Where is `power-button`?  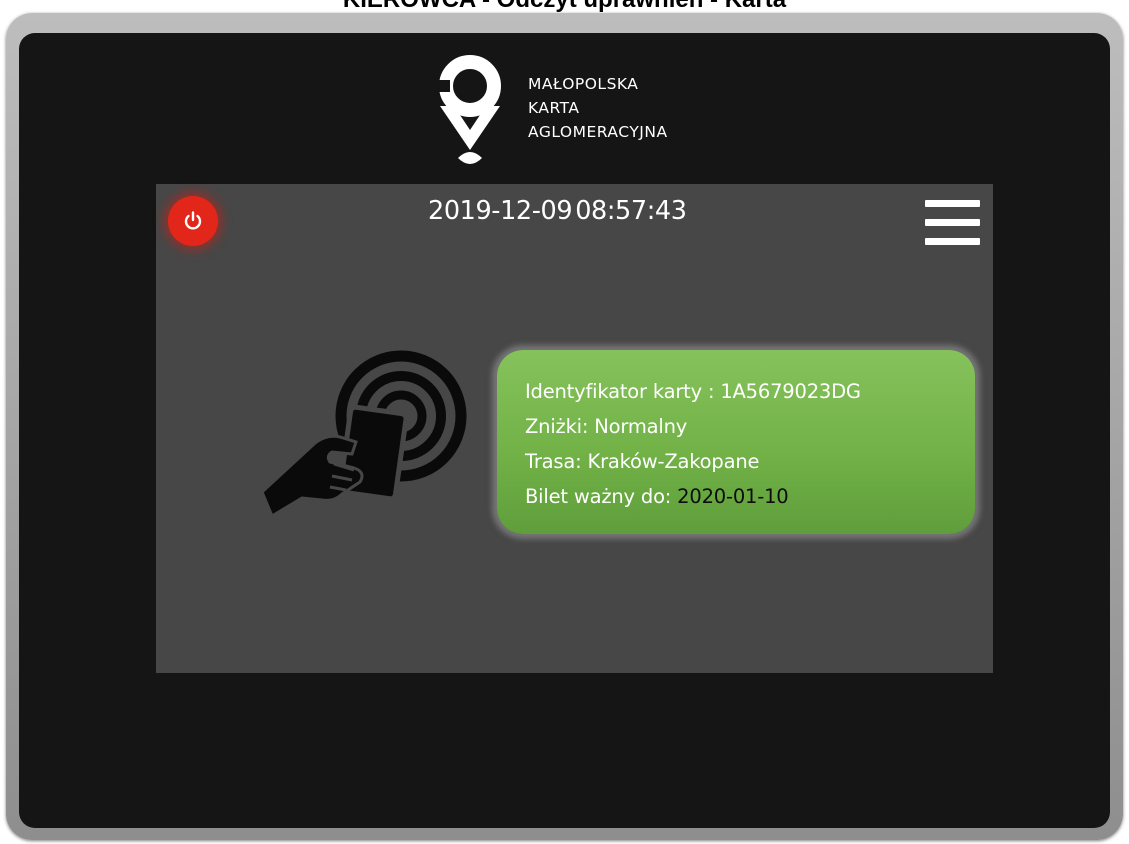 power-button is located at coordinates (193, 221).